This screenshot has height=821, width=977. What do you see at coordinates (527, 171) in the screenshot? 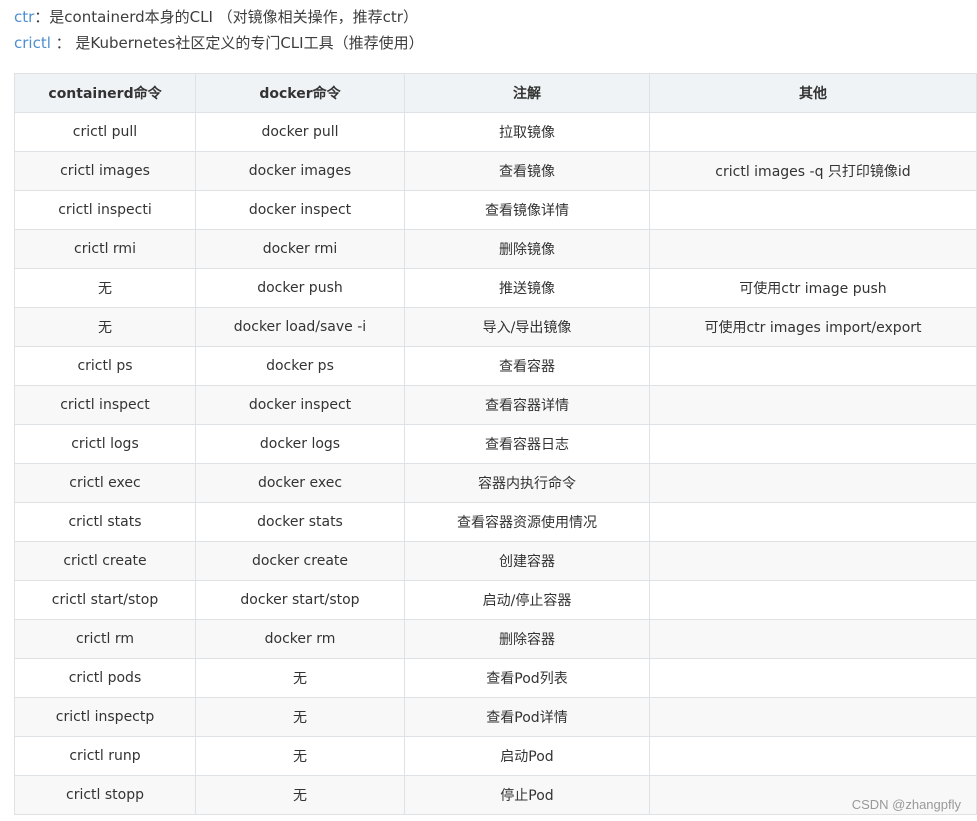
I see `cell-note: 查看镜像` at bounding box center [527, 171].